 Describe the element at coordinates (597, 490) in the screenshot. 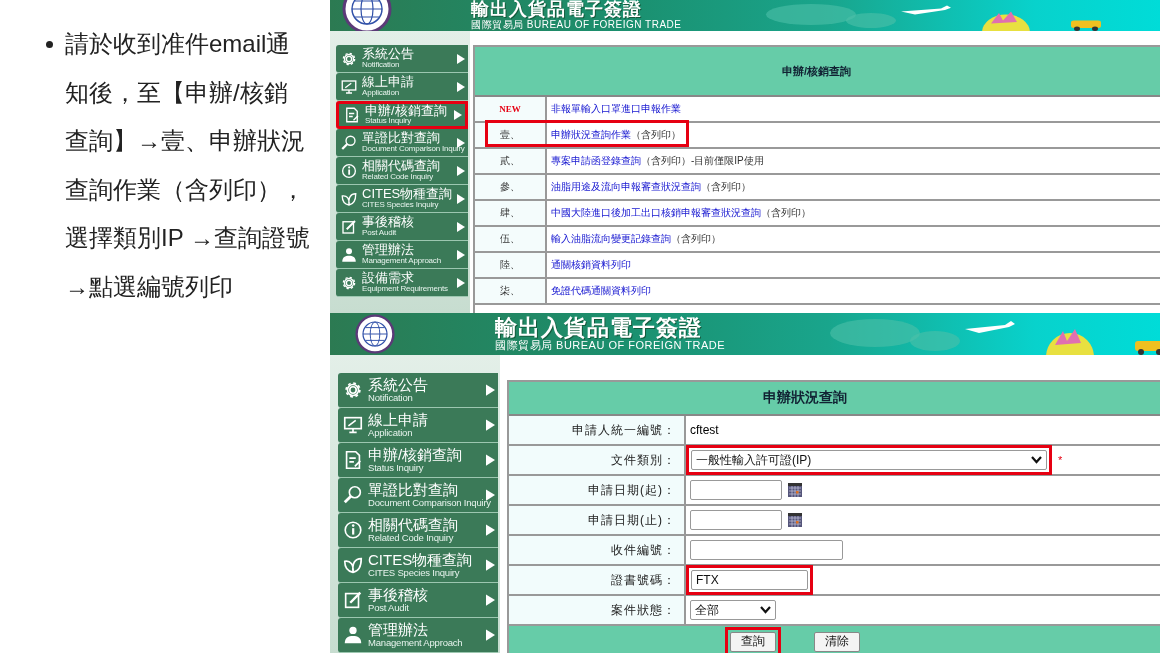

I see `field-label: 申請日期(起)：` at that location.